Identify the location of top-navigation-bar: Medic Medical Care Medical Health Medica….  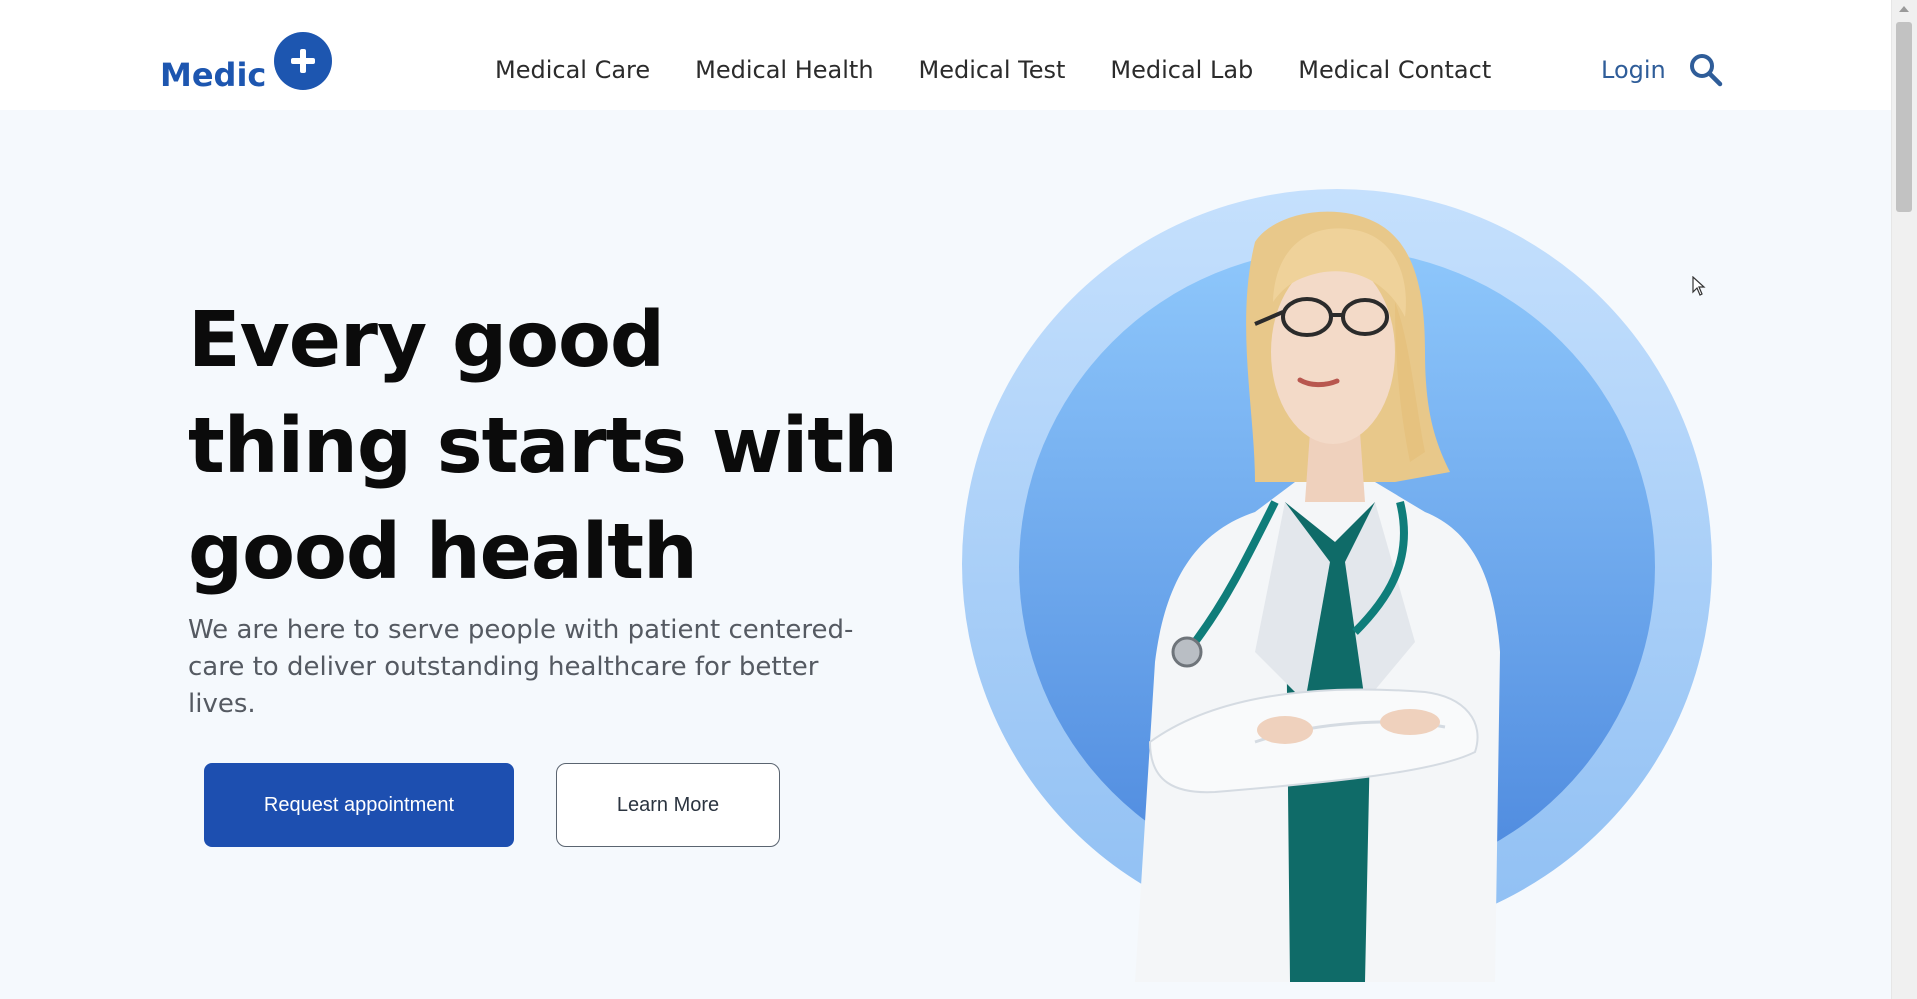
(946, 55).